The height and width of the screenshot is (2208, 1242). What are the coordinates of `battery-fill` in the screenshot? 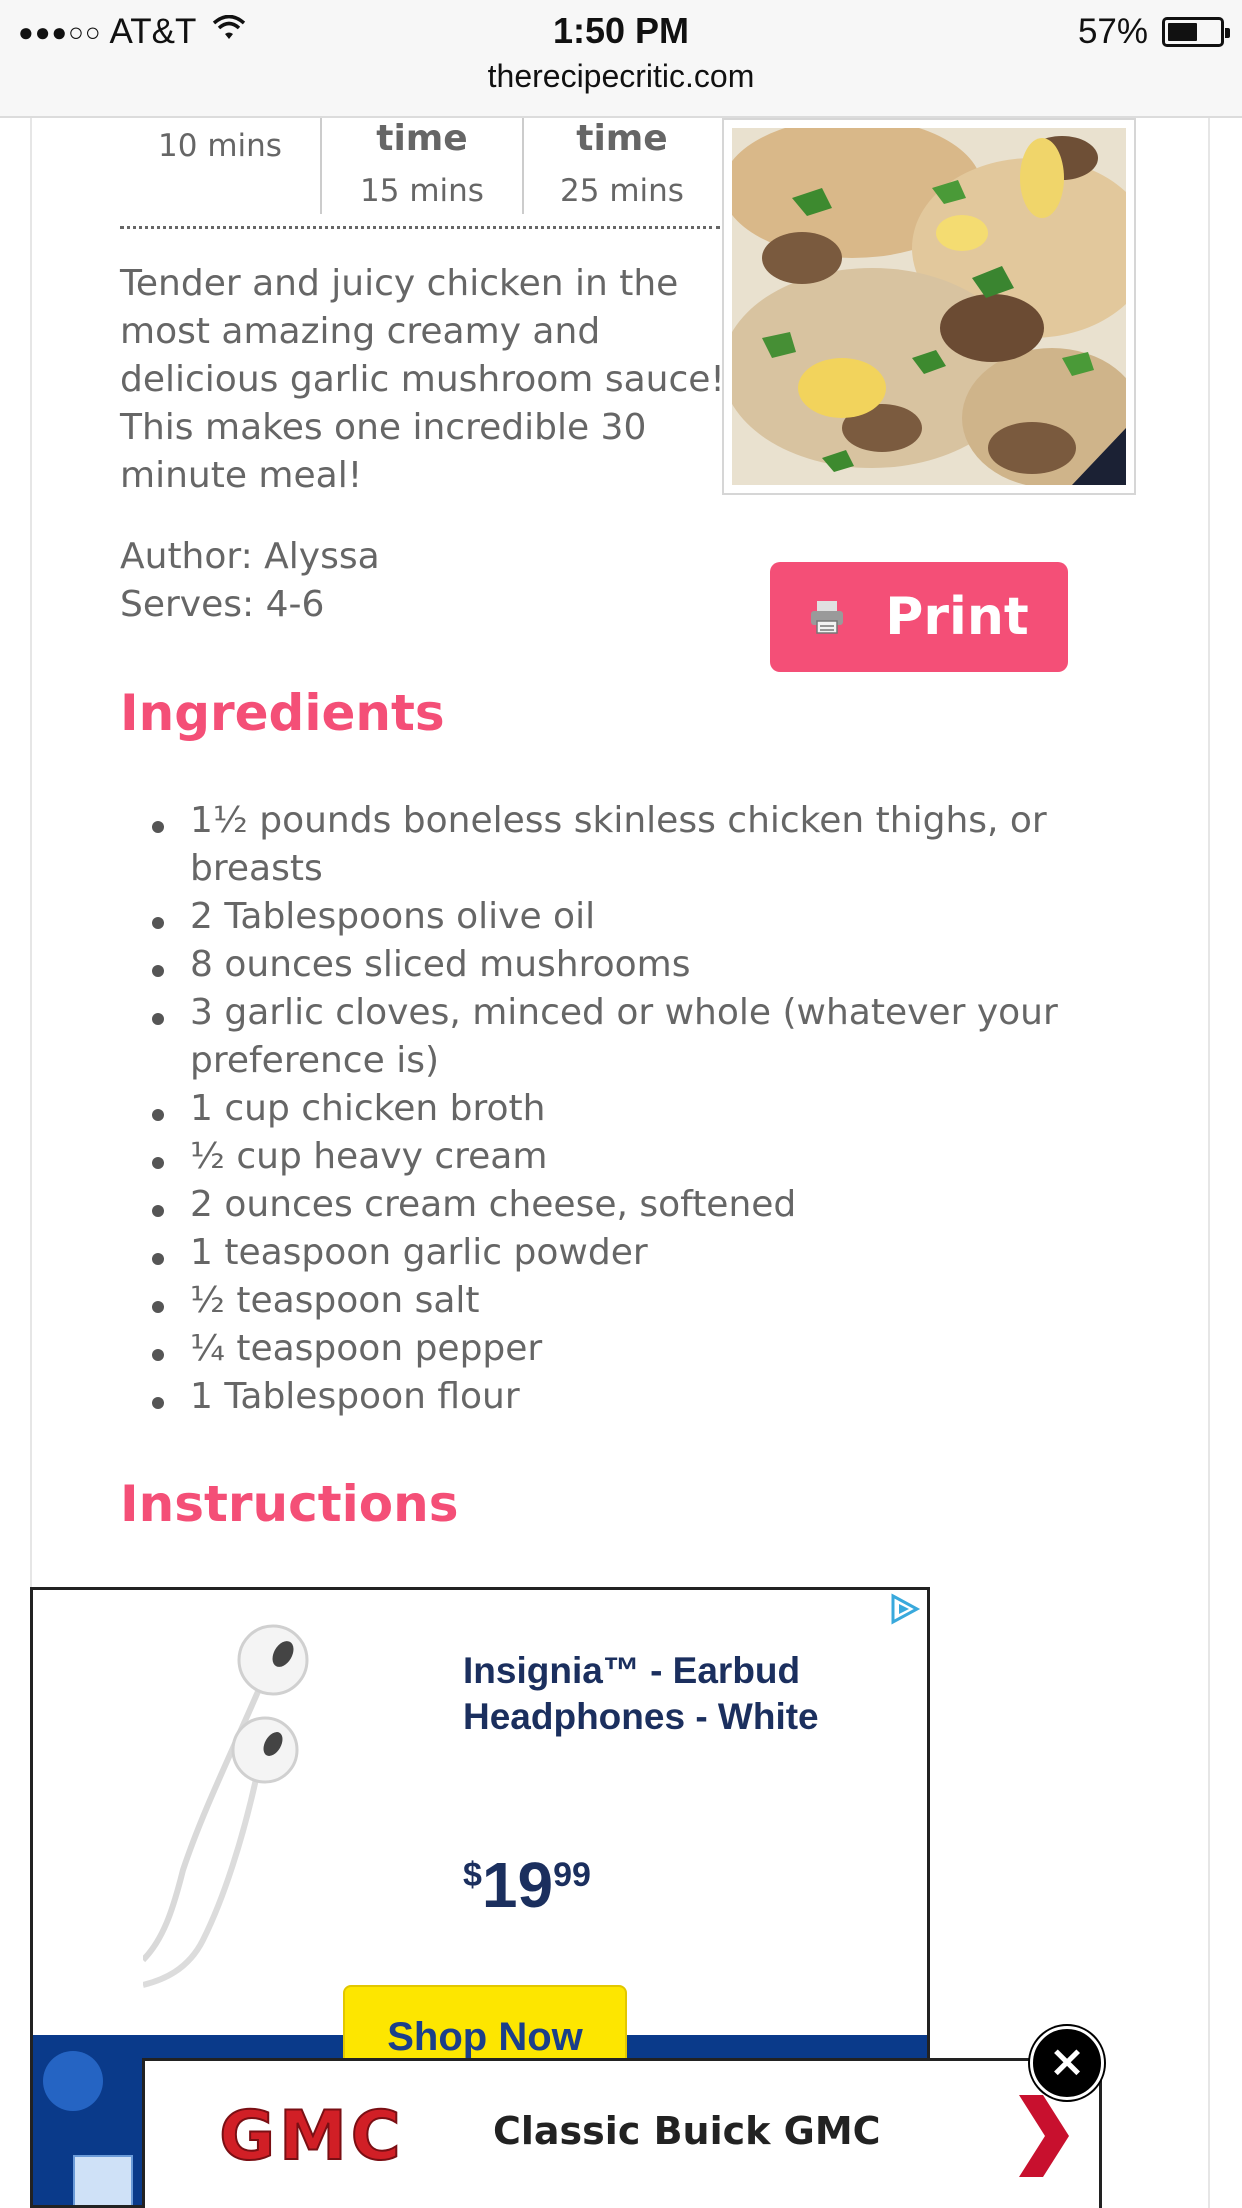 It's located at (1182, 32).